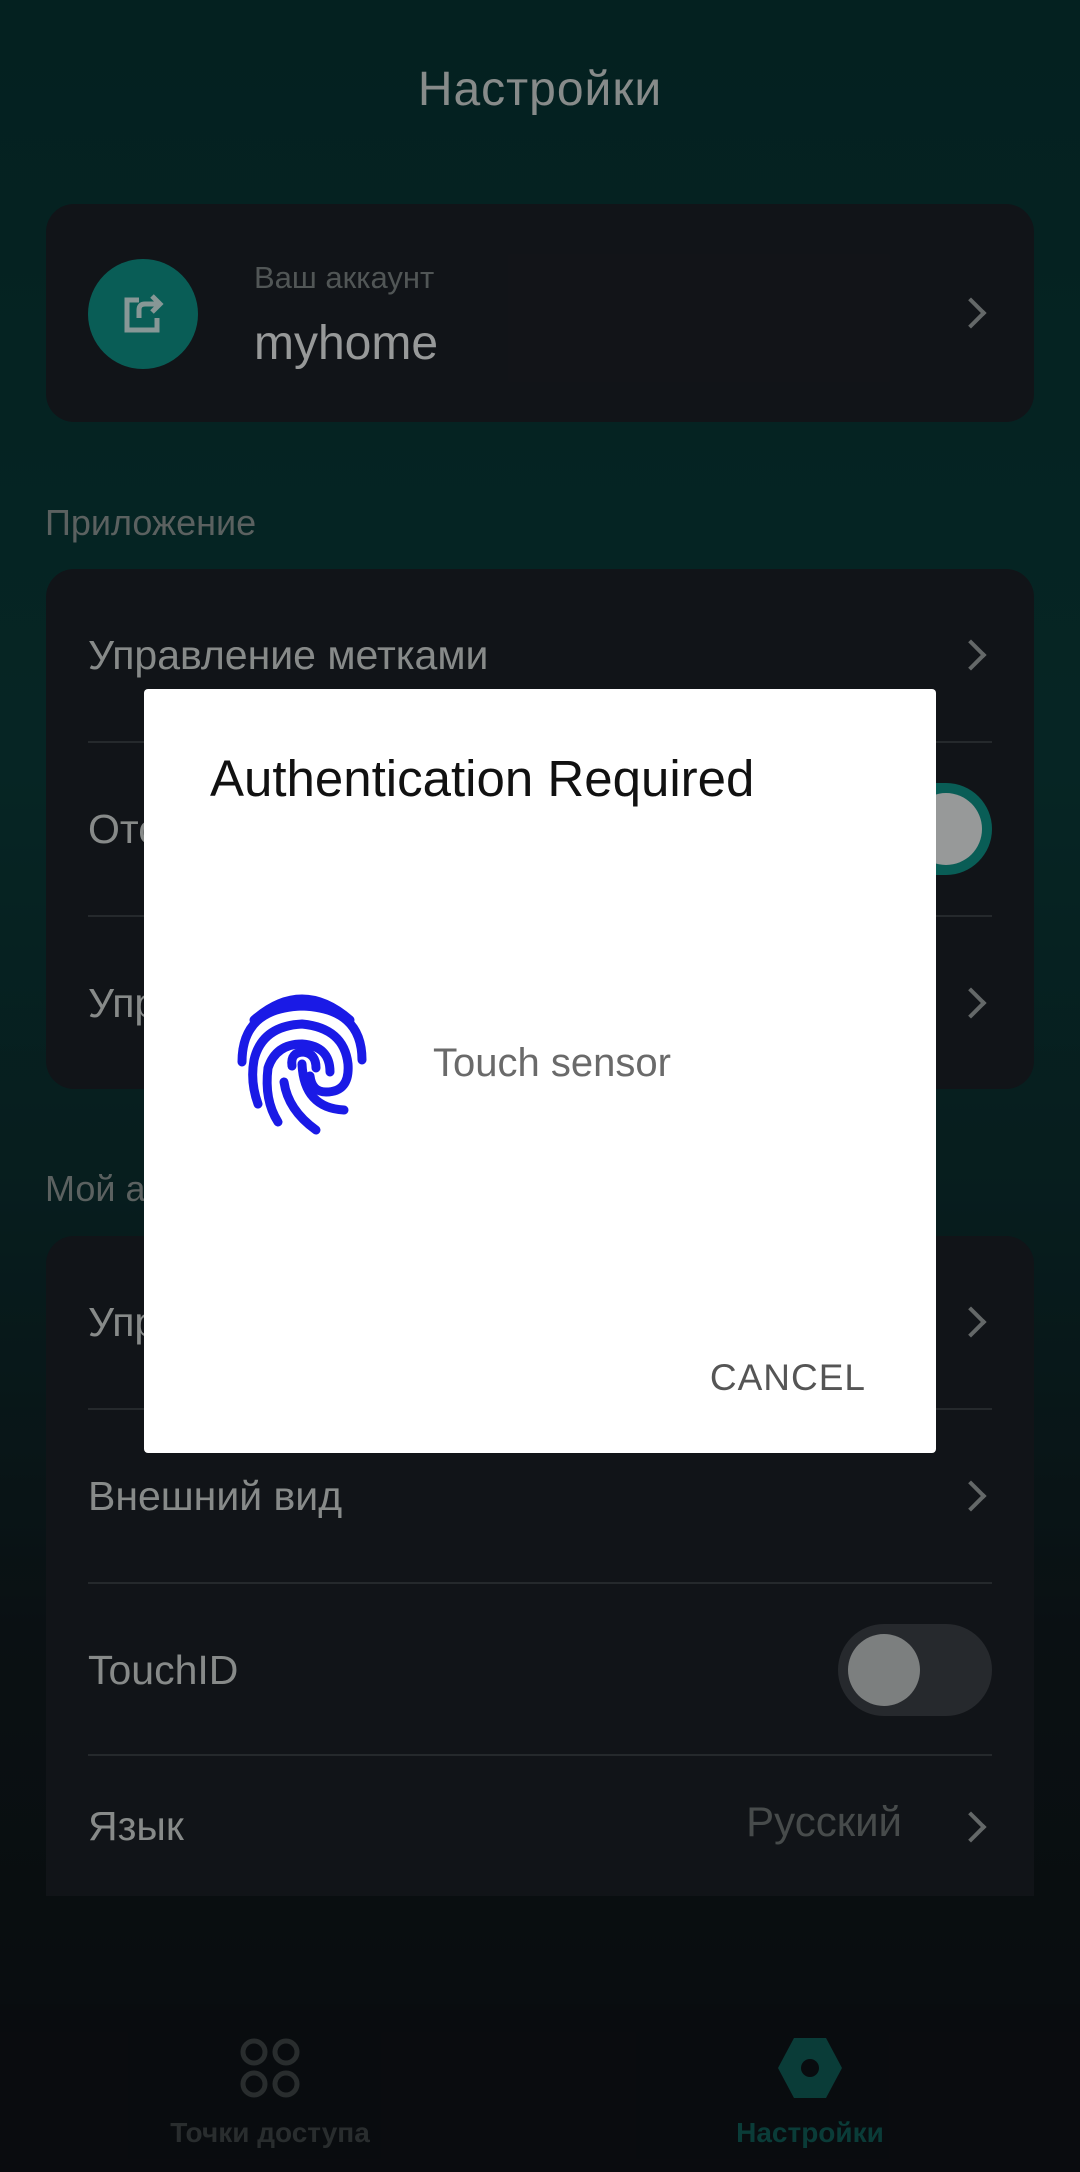  Describe the element at coordinates (482, 778) in the screenshot. I see `dialog-title: Authentication Required` at that location.